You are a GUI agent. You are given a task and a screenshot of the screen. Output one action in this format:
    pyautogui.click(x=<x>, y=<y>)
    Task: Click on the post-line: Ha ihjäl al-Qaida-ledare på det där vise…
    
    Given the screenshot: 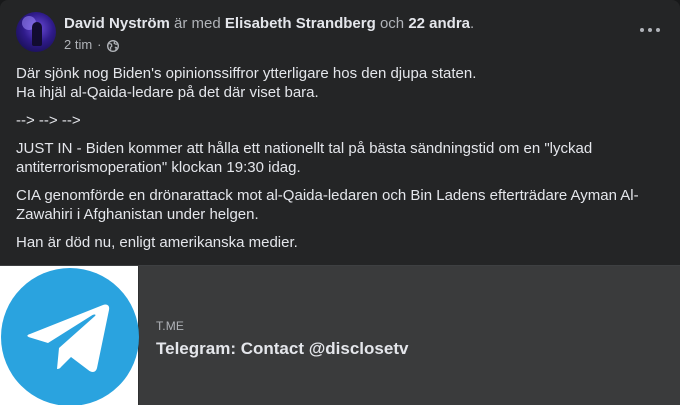 What is the action you would take?
    pyautogui.click(x=167, y=92)
    